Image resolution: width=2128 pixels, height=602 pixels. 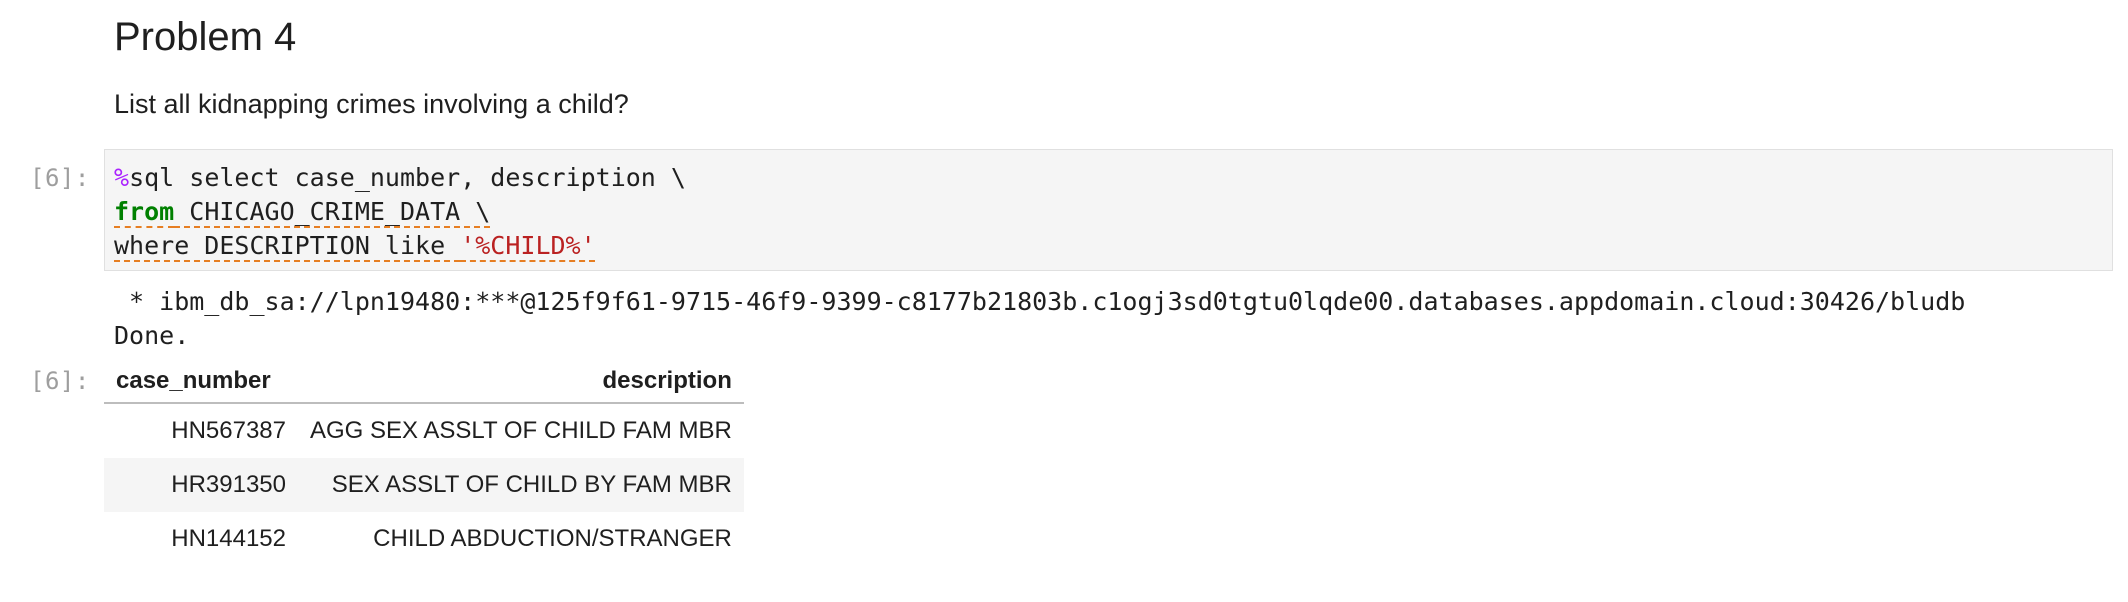 I want to click on table-row: HR391350 SEX ASSLT OF CHILD BY FAM MBR, so click(x=424, y=485).